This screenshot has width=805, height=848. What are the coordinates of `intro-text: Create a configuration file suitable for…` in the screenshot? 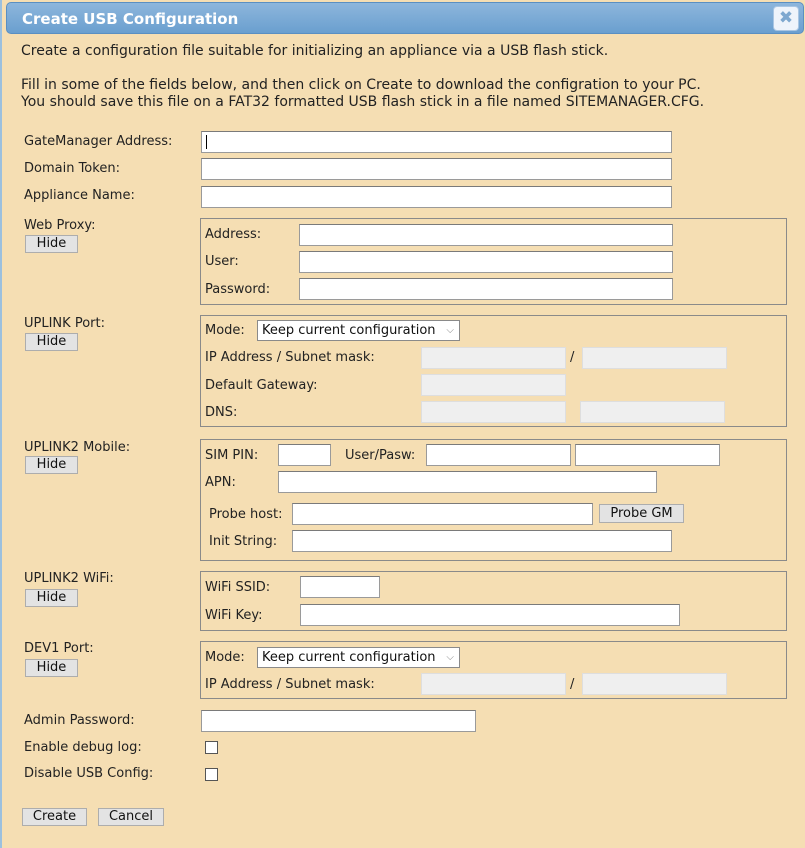 It's located at (315, 51).